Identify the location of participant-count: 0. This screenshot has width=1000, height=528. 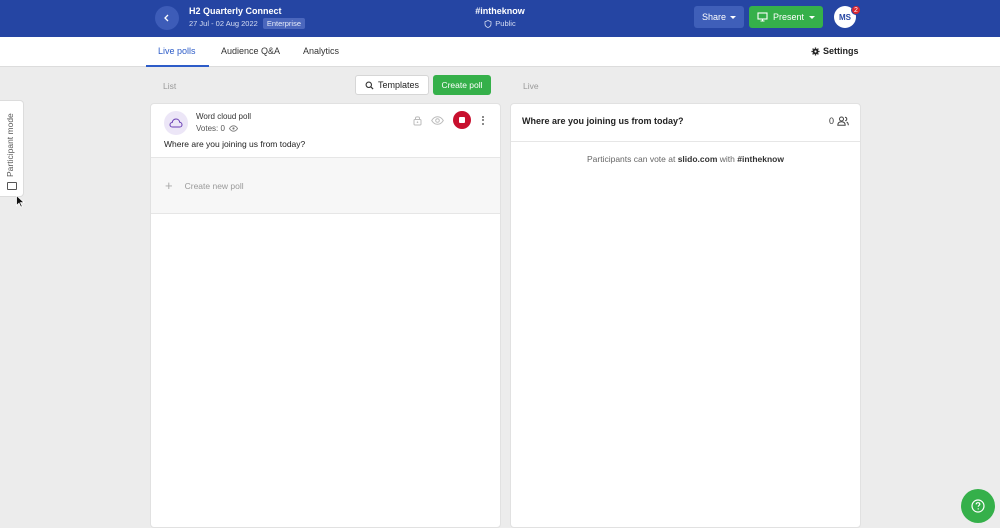
(839, 121).